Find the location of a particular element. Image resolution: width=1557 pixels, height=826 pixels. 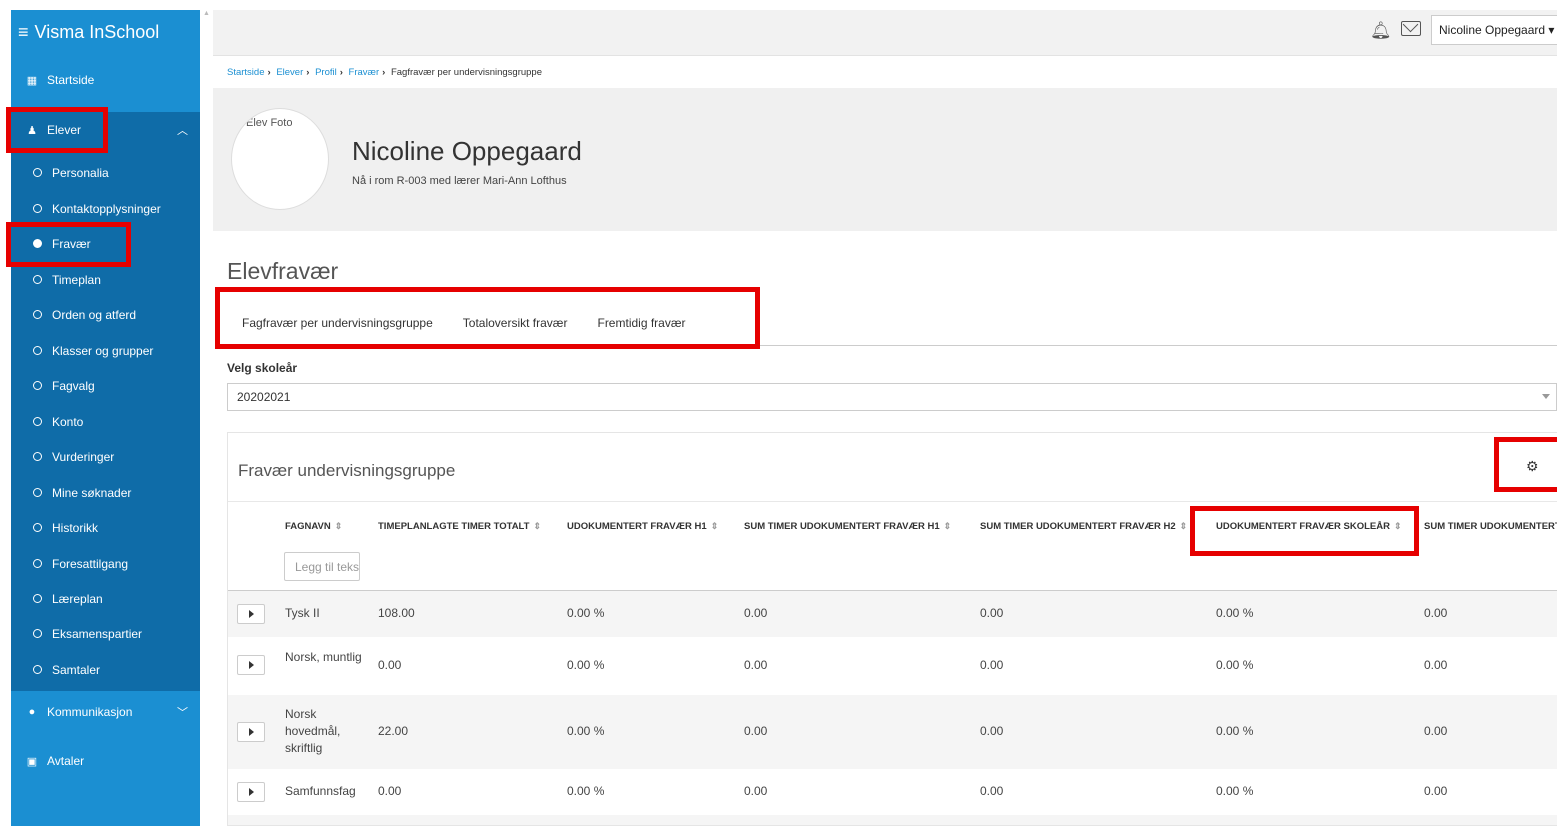

sidebar-subitem-label: Orden og atferd is located at coordinates (94, 314).